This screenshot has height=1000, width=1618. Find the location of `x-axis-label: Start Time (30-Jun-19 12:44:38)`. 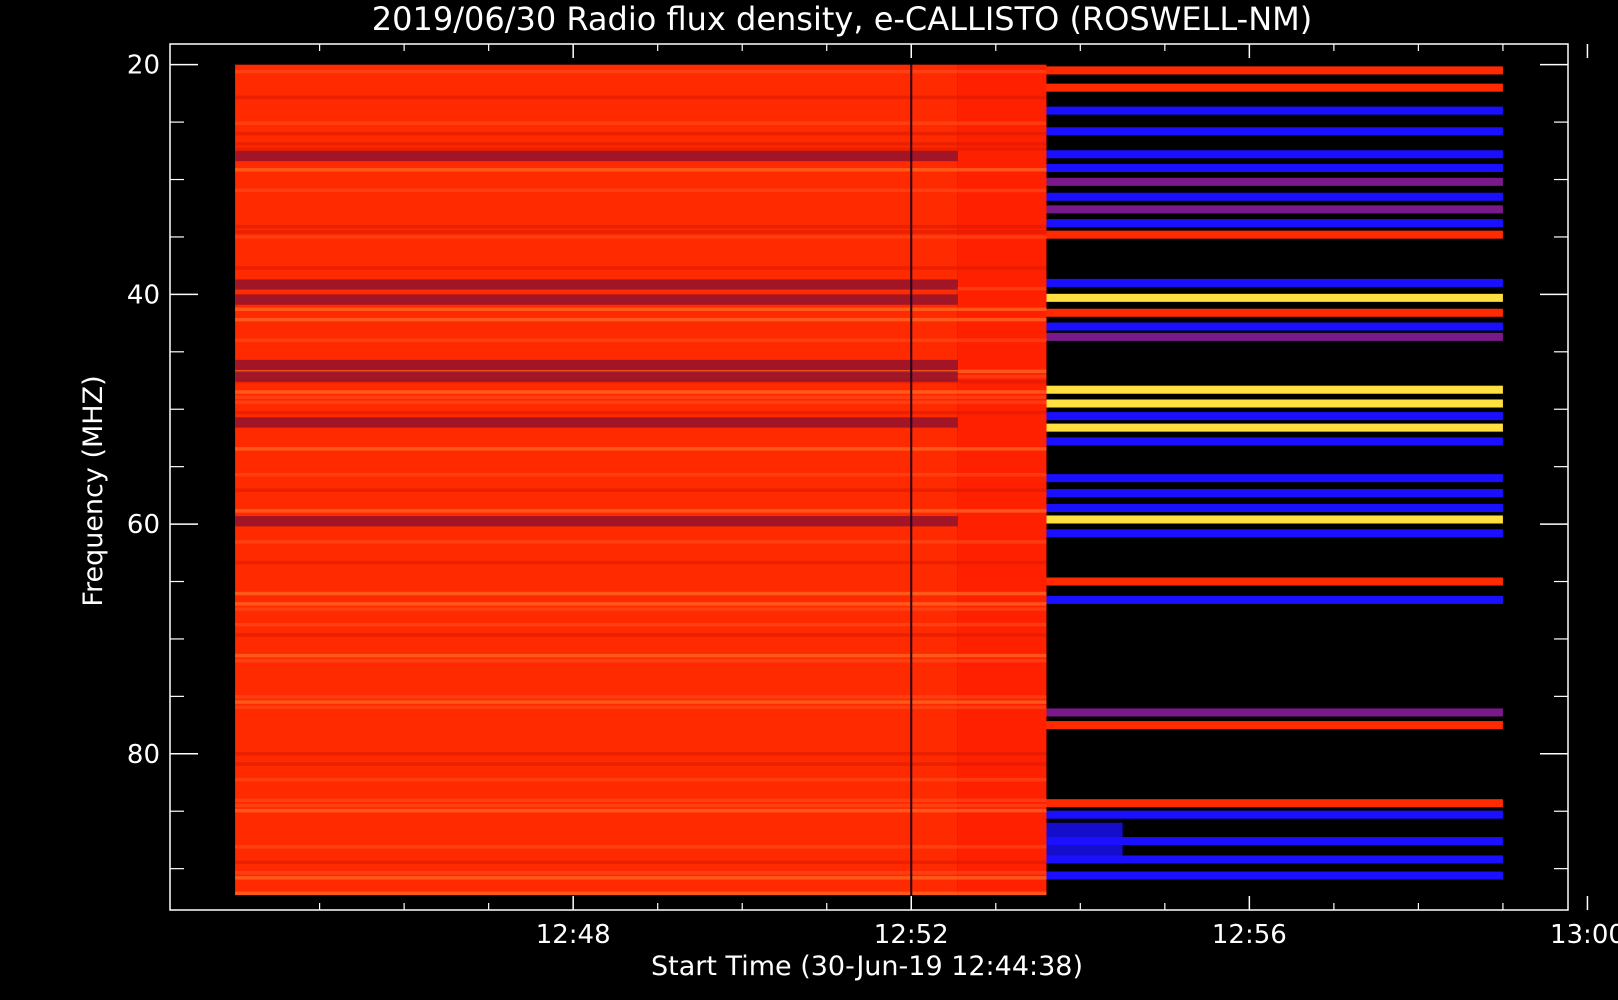

x-axis-label: Start Time (30-Jun-19 12:44:38) is located at coordinates (867, 966).